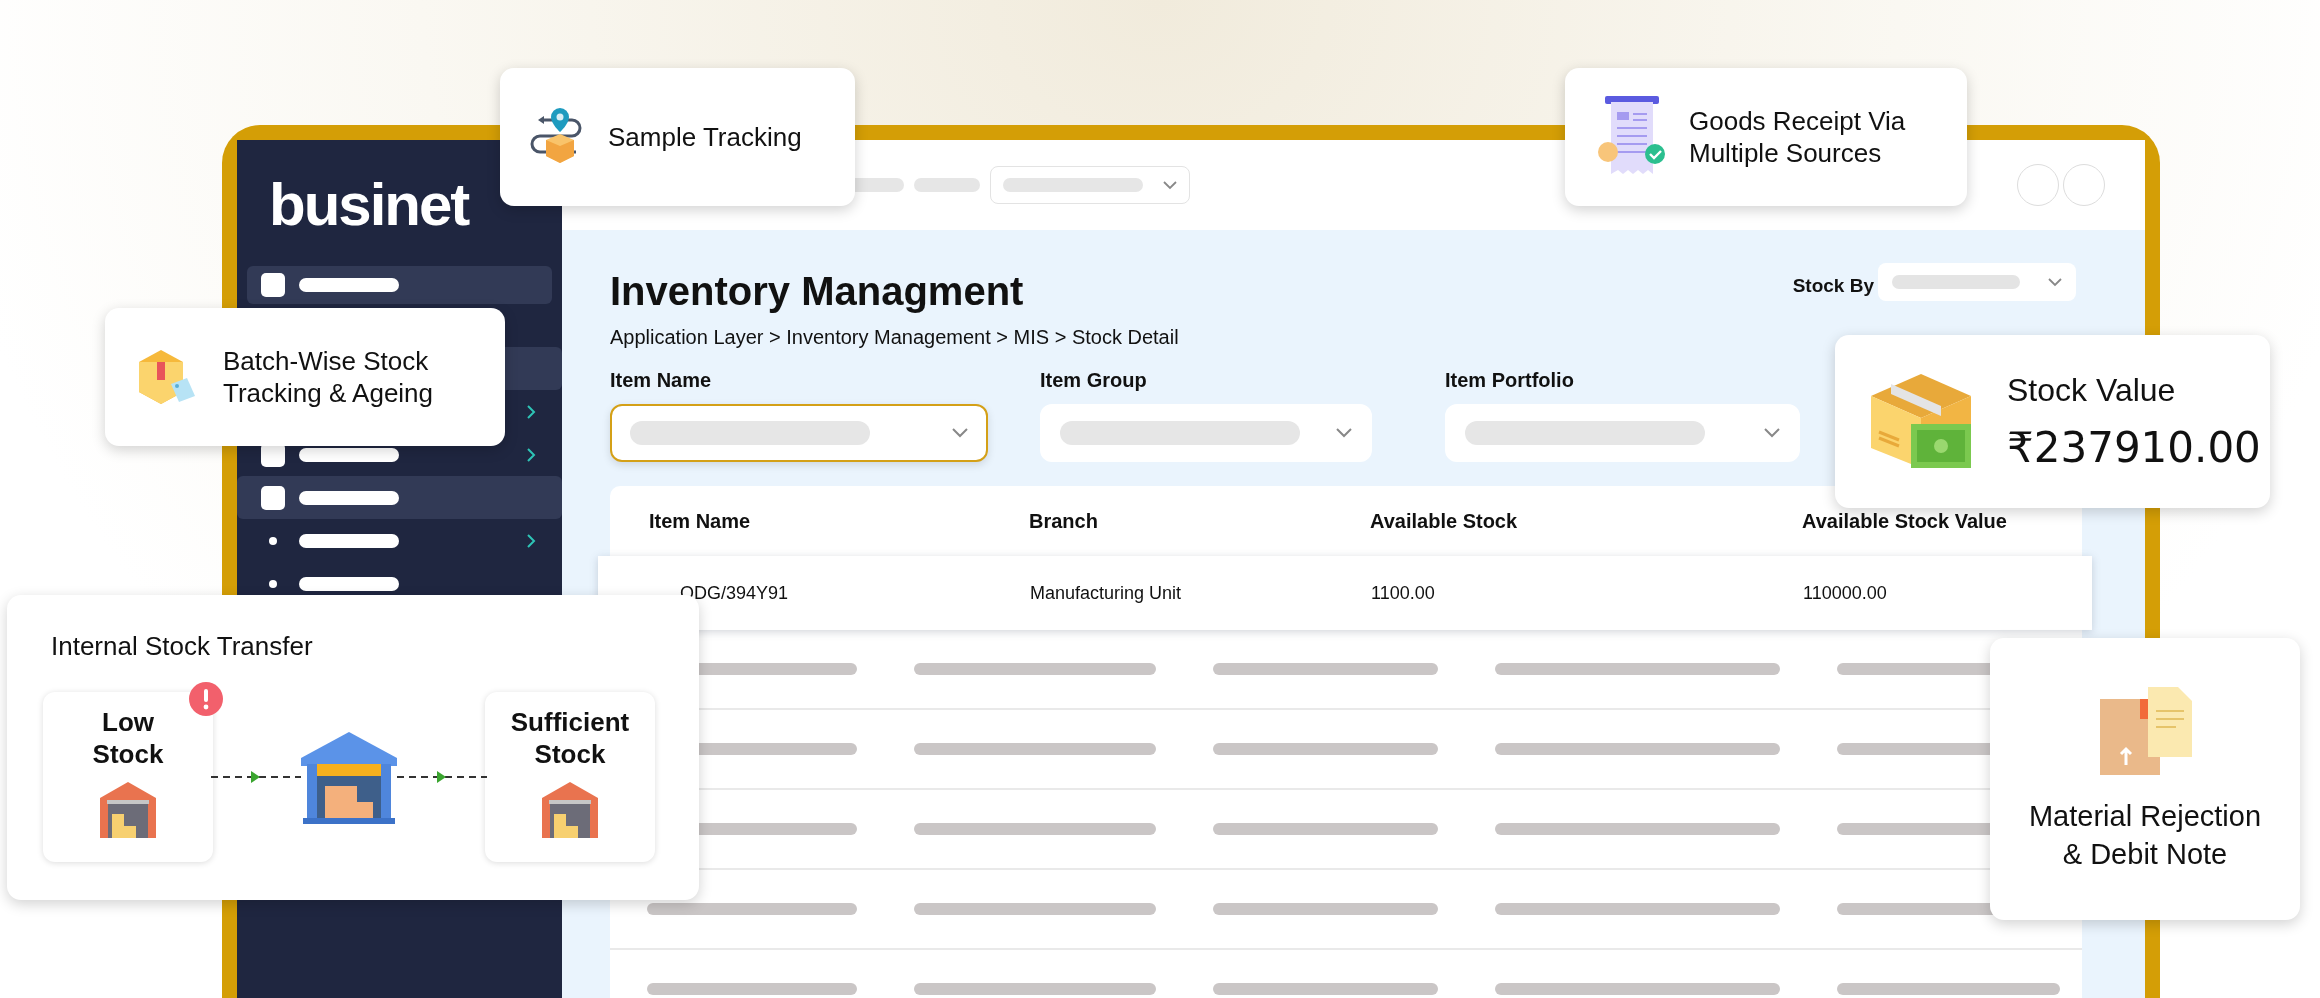 The height and width of the screenshot is (998, 2320). Describe the element at coordinates (326, 361) in the screenshot. I see `card-text: Batch-Wise Stock` at that location.